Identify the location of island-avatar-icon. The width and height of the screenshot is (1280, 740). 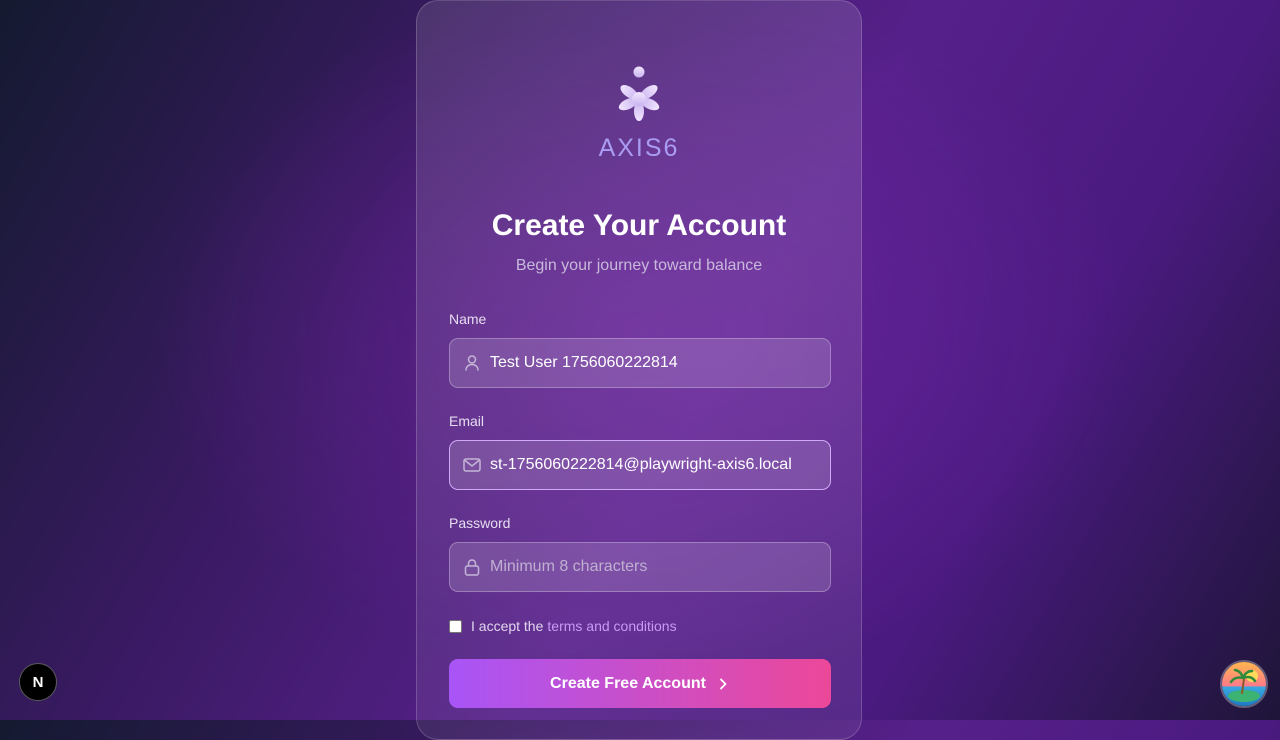
(1244, 684).